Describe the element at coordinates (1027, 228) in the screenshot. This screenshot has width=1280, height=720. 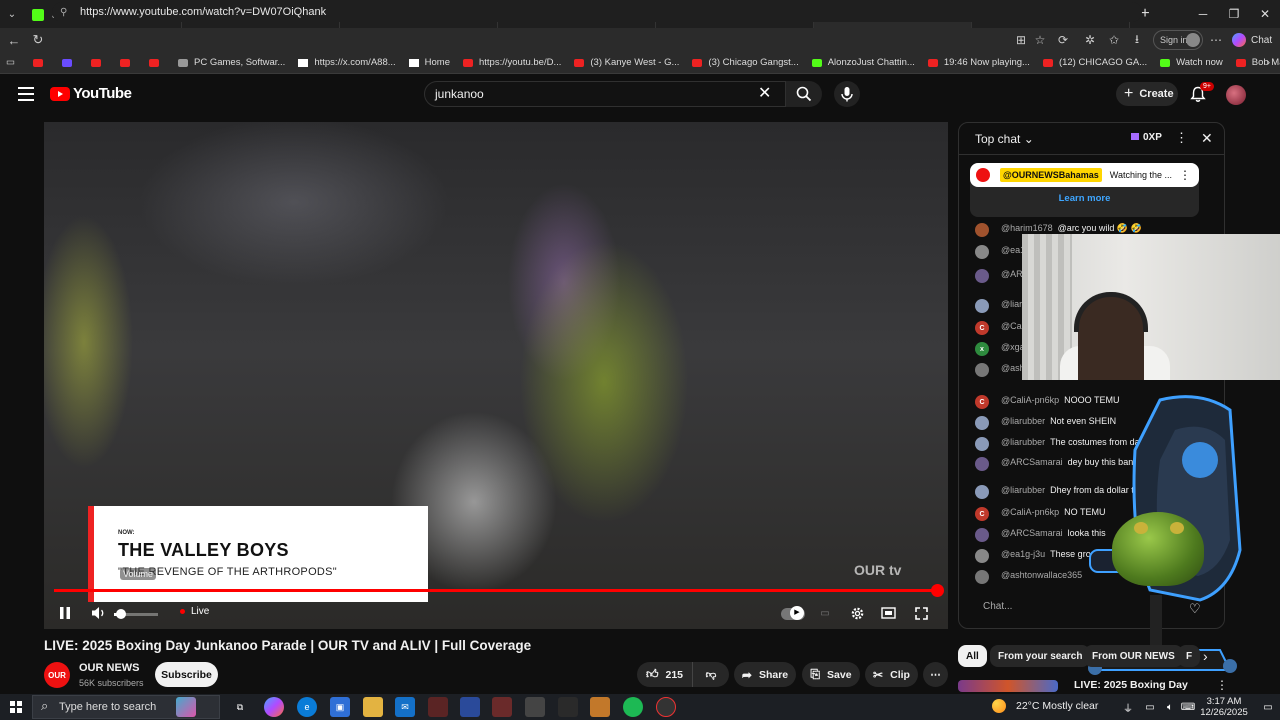
I see `chat-author-name: @harim1678` at that location.